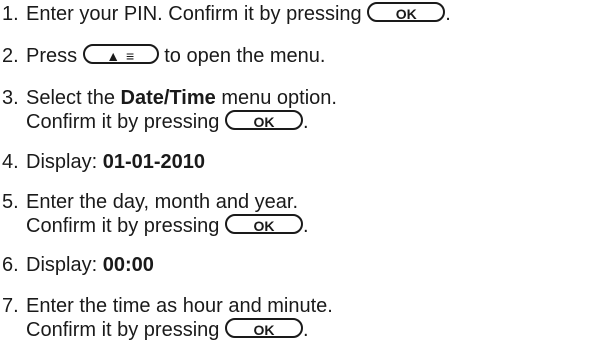 Image resolution: width=608 pixels, height=357 pixels. I want to click on step-text: Display: 00:00, so click(90, 265).